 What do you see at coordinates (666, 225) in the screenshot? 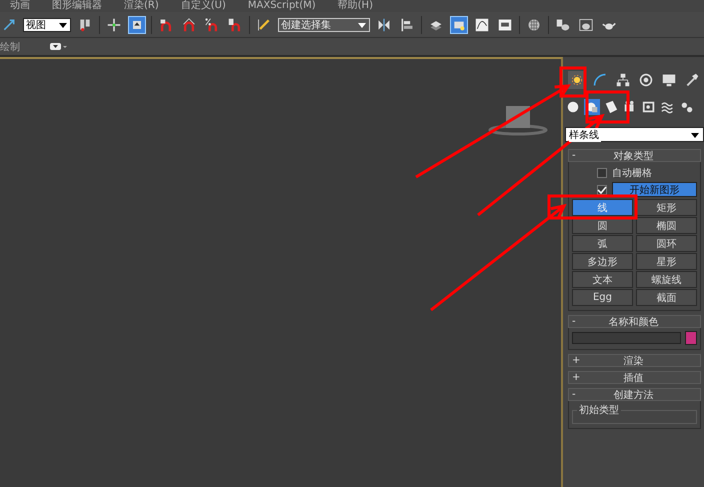
I see `shape-button: 椭圆` at bounding box center [666, 225].